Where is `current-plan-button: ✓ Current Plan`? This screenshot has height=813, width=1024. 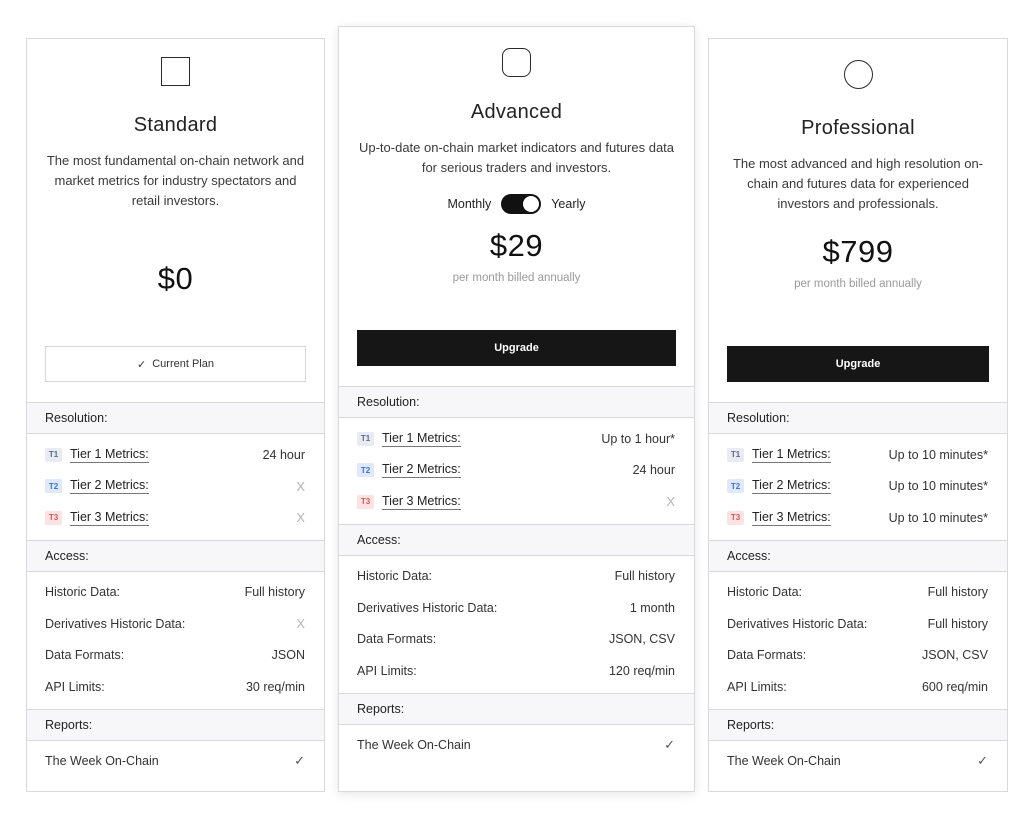 current-plan-button: ✓ Current Plan is located at coordinates (175, 364).